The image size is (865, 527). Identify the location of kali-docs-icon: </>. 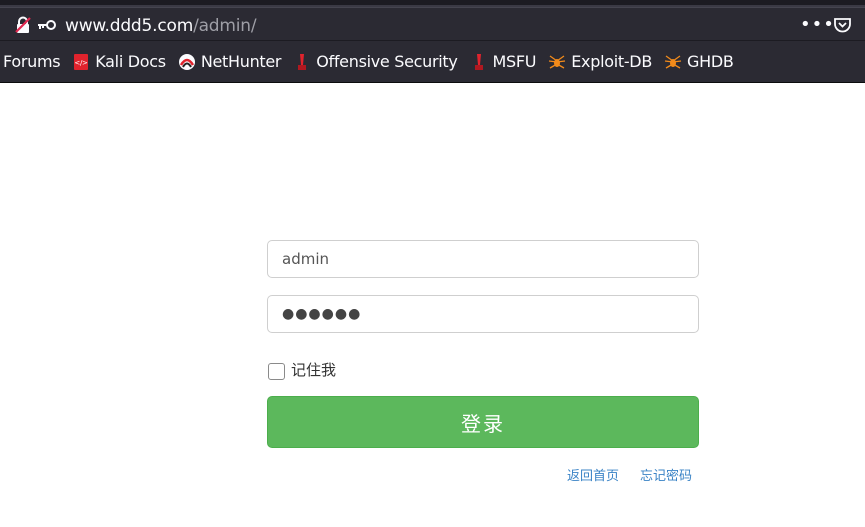
(81, 61).